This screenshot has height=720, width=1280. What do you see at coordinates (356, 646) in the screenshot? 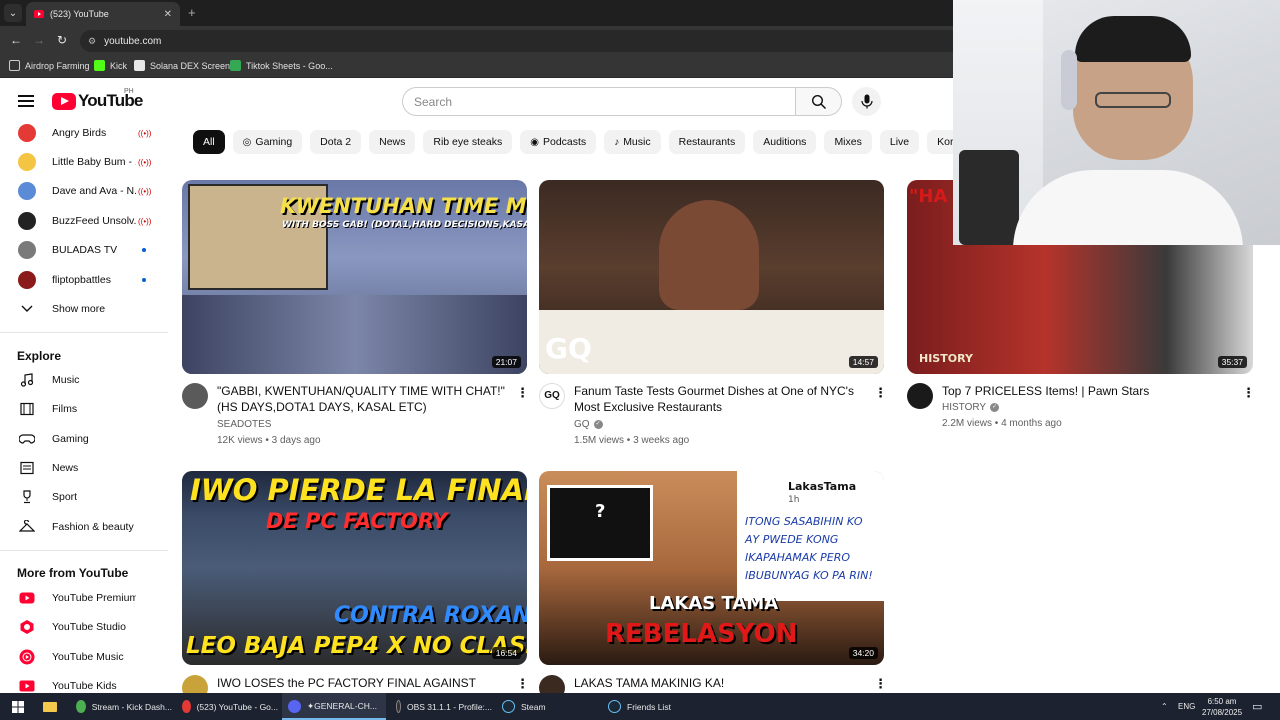
I see `thumb-caption: LEO BAJA PEP4 X NO CLASIFICAR` at bounding box center [356, 646].